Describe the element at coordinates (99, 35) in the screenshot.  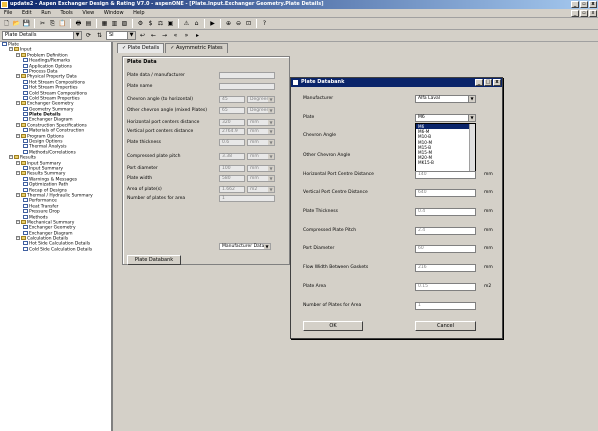
I see `units-toggle-icon: ⇅` at that location.